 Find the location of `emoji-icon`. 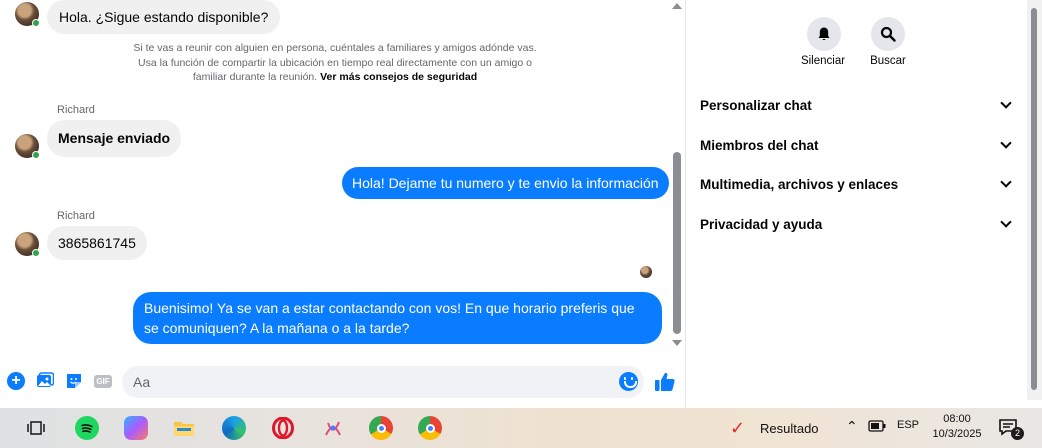

emoji-icon is located at coordinates (628, 381).